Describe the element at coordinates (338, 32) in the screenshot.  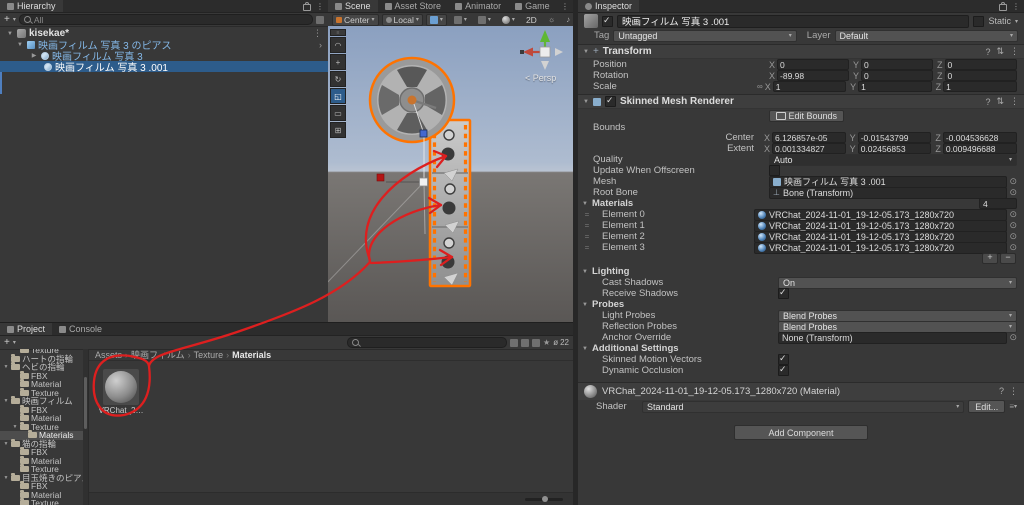
I see `tool-overlay-grip: ≡` at that location.